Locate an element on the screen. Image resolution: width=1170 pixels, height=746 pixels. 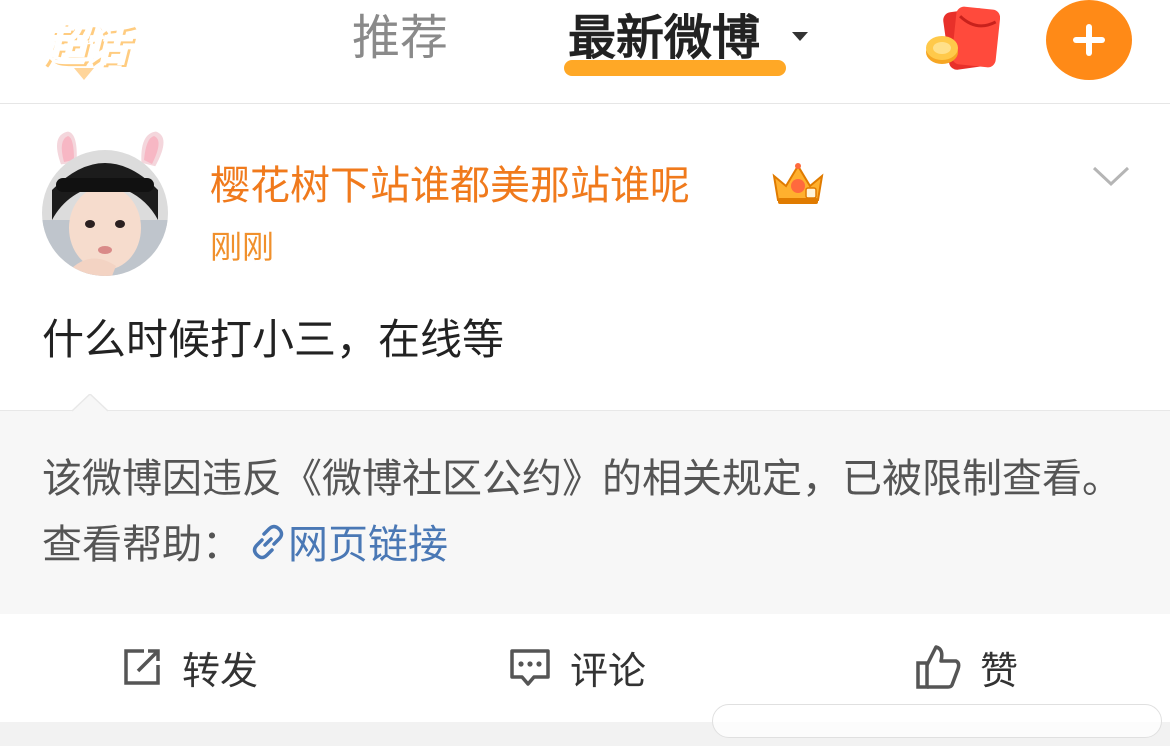
like-button: 赞 is located at coordinates (966, 667).